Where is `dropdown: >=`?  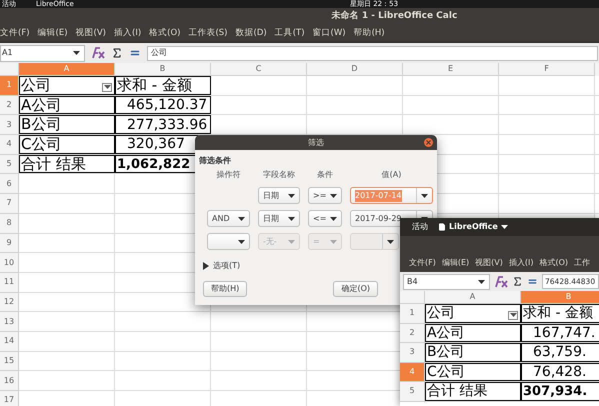 dropdown: >= is located at coordinates (325, 195).